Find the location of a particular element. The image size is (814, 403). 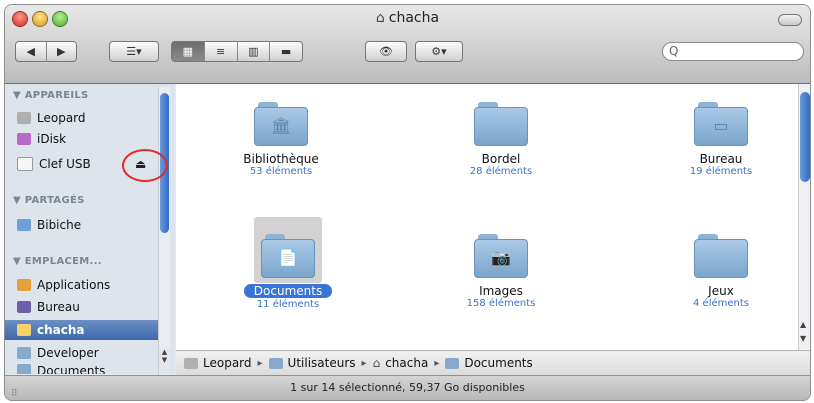

eye-icon: 👁 is located at coordinates (386, 51).